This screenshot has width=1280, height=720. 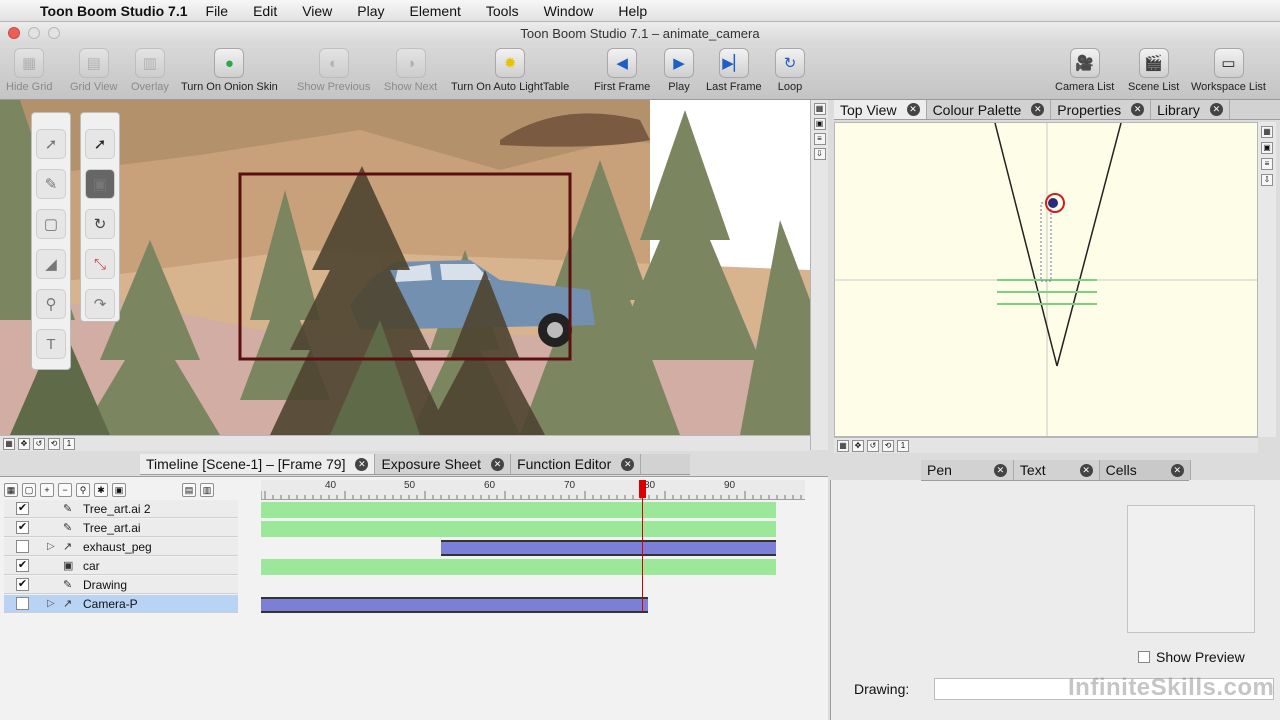 What do you see at coordinates (1267, 164) in the screenshot?
I see `tv-tool-3-icon: ≡` at bounding box center [1267, 164].